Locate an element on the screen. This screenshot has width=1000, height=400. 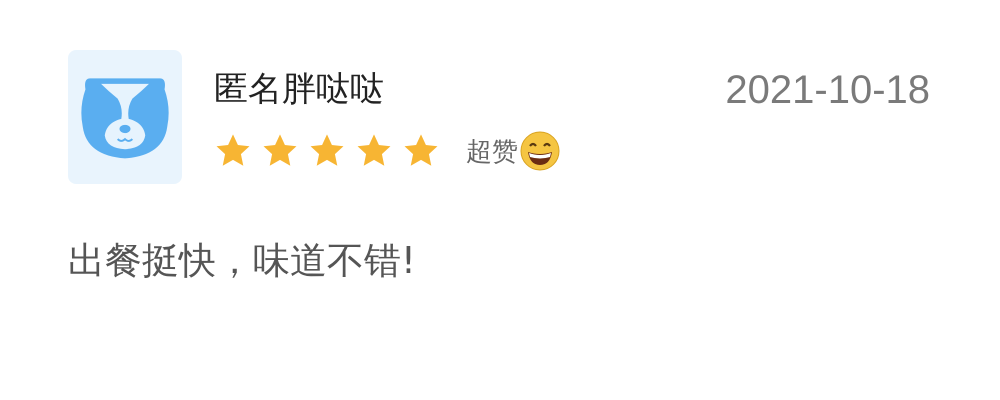
user-name: 匿名胖哒哒 is located at coordinates (299, 89).